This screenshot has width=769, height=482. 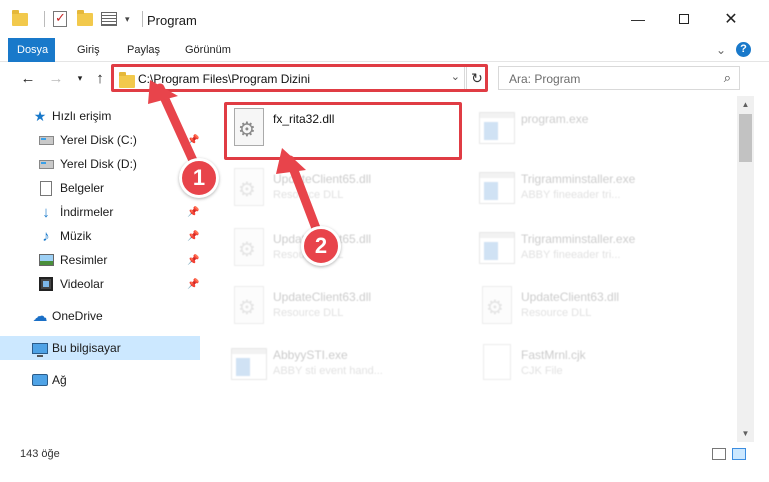 I want to click on back-button: ←, so click(x=28, y=78).